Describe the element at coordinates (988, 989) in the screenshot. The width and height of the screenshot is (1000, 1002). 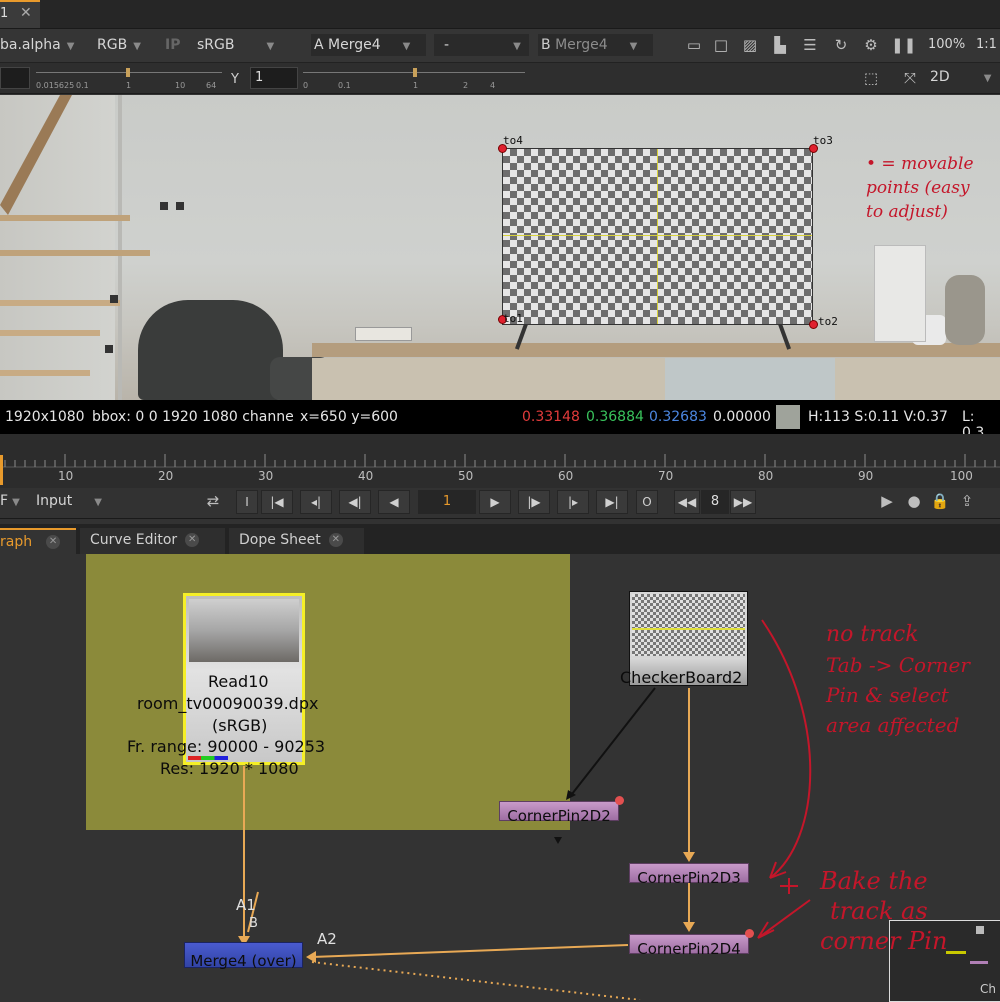
I see `minimap-label: Ch` at that location.